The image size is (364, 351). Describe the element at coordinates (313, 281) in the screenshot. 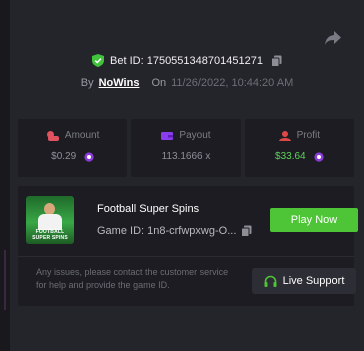

I see `live-support-label: Live Support` at that location.